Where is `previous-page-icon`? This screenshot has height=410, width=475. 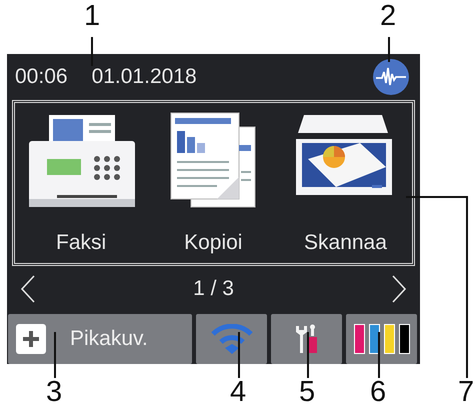
previous-page-icon is located at coordinates (28, 289).